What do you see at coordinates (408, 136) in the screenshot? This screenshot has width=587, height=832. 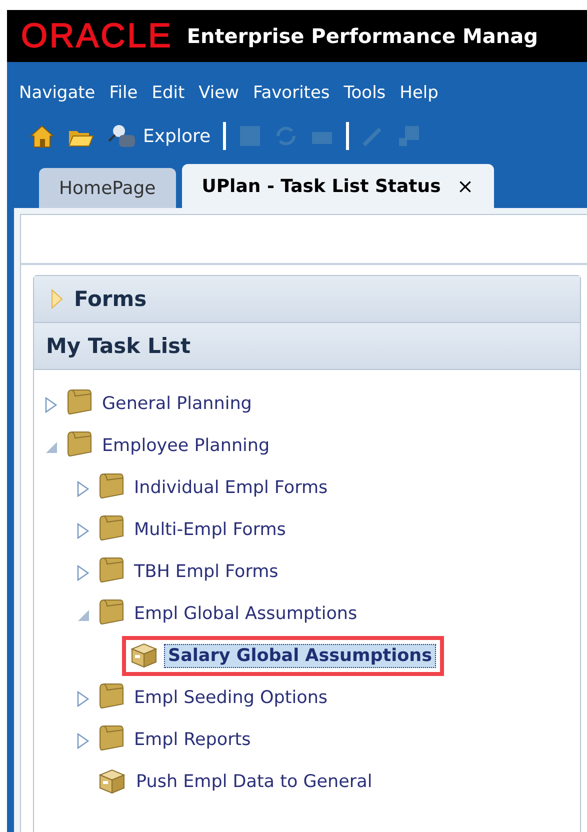 I see `grid-icon` at bounding box center [408, 136].